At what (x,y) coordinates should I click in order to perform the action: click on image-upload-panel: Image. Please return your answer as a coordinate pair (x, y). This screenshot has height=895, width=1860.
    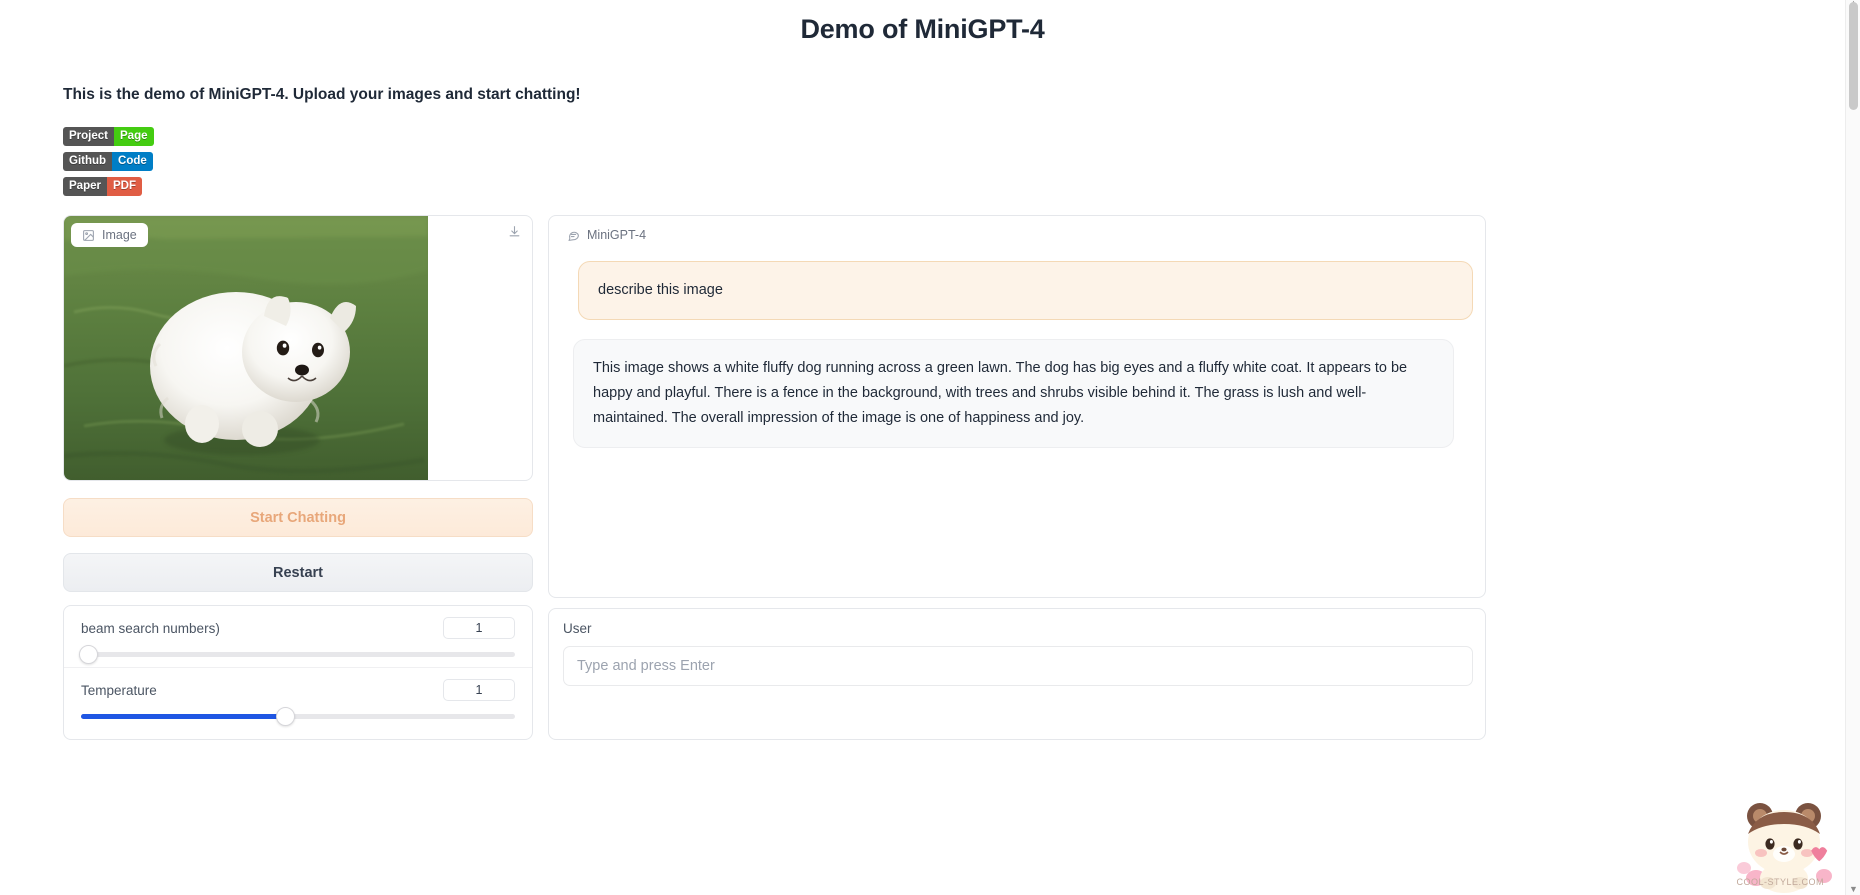
    Looking at the image, I should click on (298, 348).